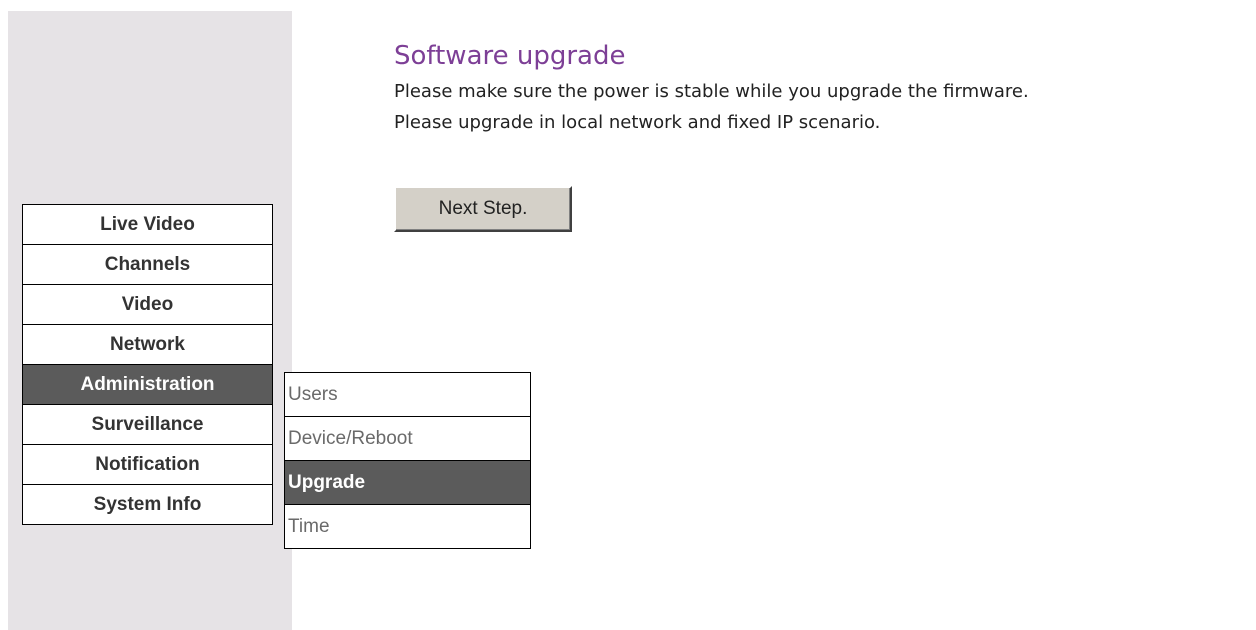 Image resolution: width=1256 pixels, height=630 pixels. I want to click on menu-item-administration: Administration, so click(147, 385).